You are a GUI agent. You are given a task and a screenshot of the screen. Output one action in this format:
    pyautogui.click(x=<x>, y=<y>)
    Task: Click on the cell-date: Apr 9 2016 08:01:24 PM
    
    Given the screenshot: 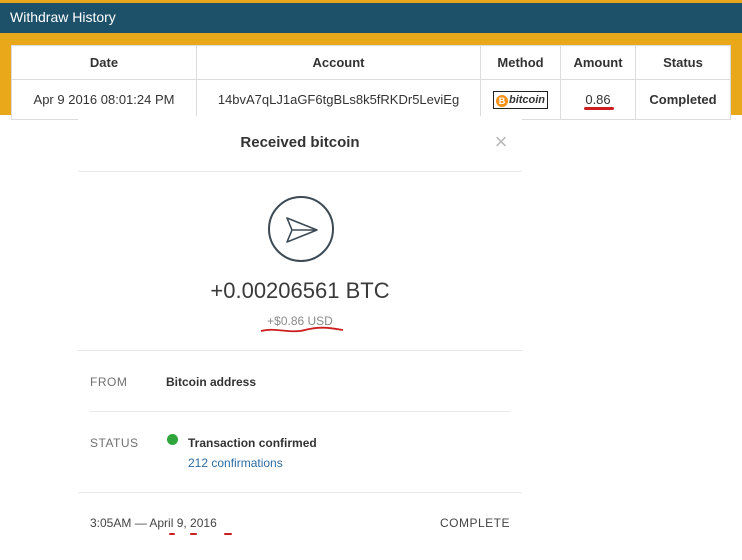 What is the action you would take?
    pyautogui.click(x=104, y=99)
    